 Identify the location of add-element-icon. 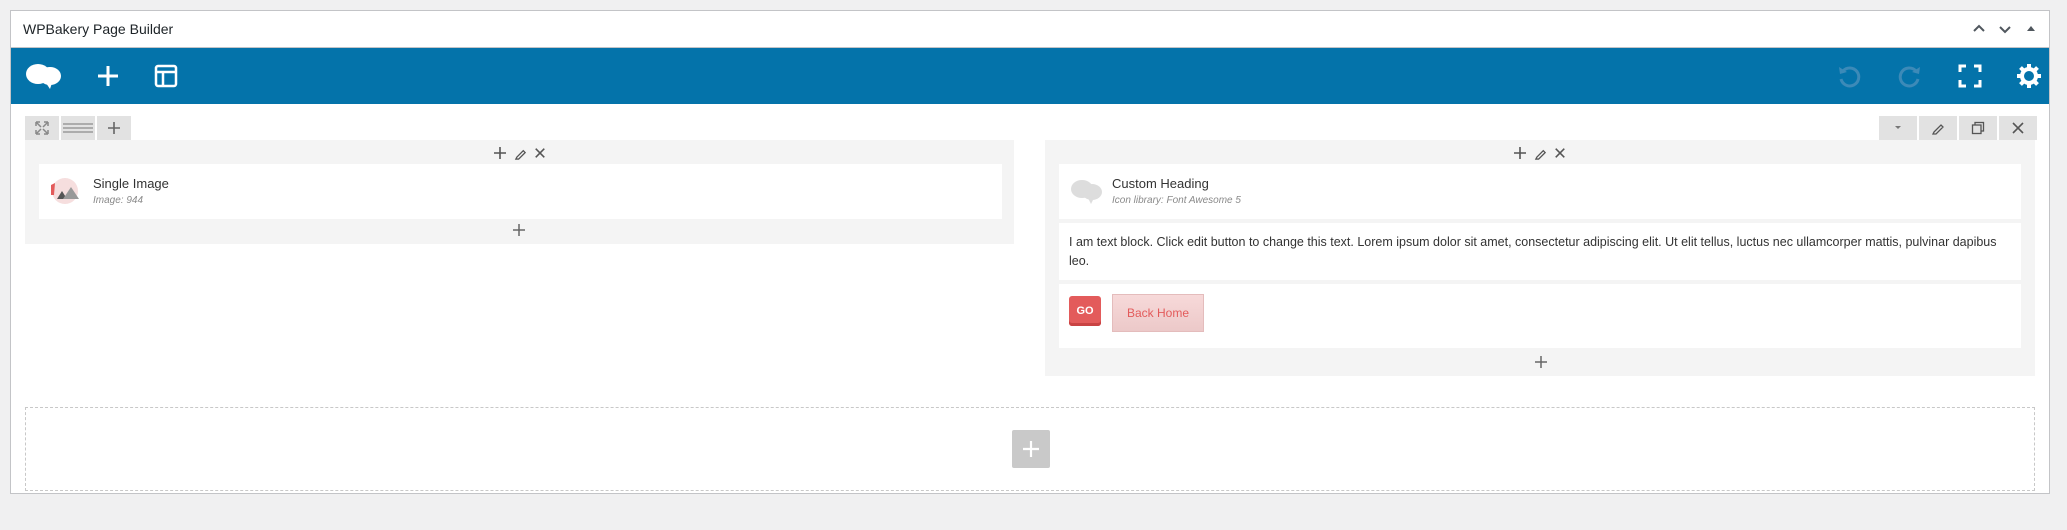
(108, 76).